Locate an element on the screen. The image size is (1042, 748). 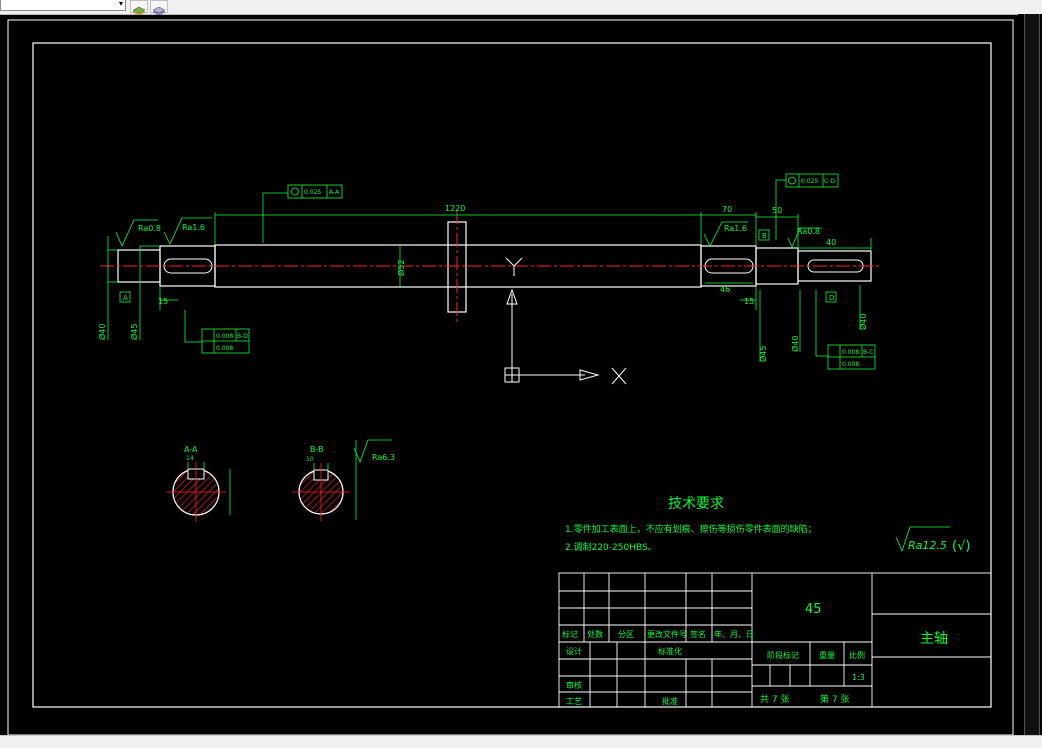
tol-right-2: 0.008 is located at coordinates (850, 364).